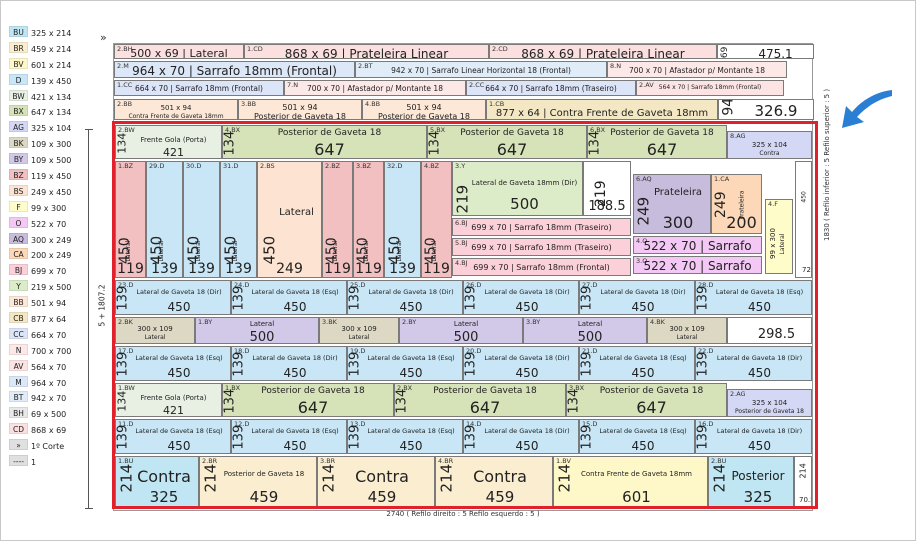 The width and height of the screenshot is (916, 541). I want to click on cut-piece: 11.D Lateral de Gaveta 18 (Esq) 450 139, so click(173, 436).